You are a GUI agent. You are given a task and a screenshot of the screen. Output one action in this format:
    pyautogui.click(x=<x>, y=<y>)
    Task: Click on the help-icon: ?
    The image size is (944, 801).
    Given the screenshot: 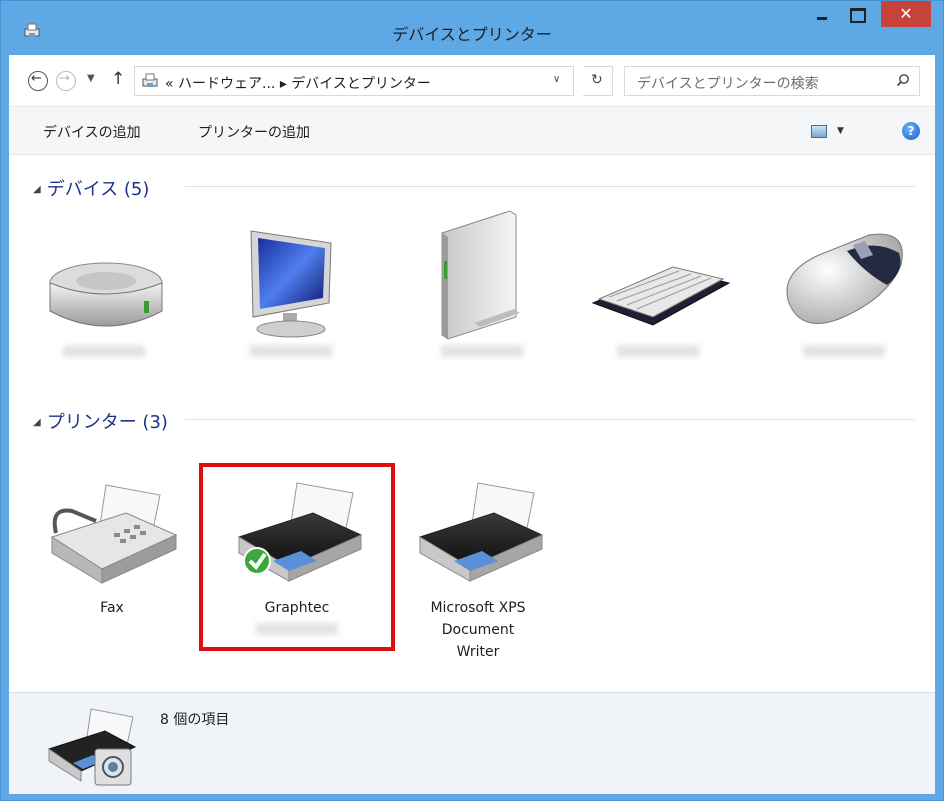 What is the action you would take?
    pyautogui.click(x=911, y=131)
    